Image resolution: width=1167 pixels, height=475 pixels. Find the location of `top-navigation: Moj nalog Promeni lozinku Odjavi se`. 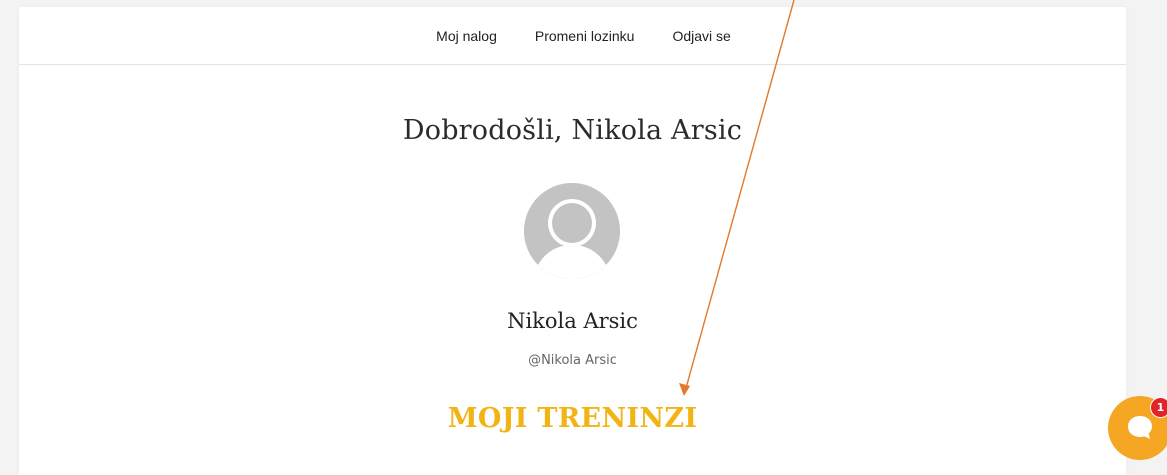

top-navigation: Moj nalog Promeni lozinku Odjavi se is located at coordinates (572, 36).